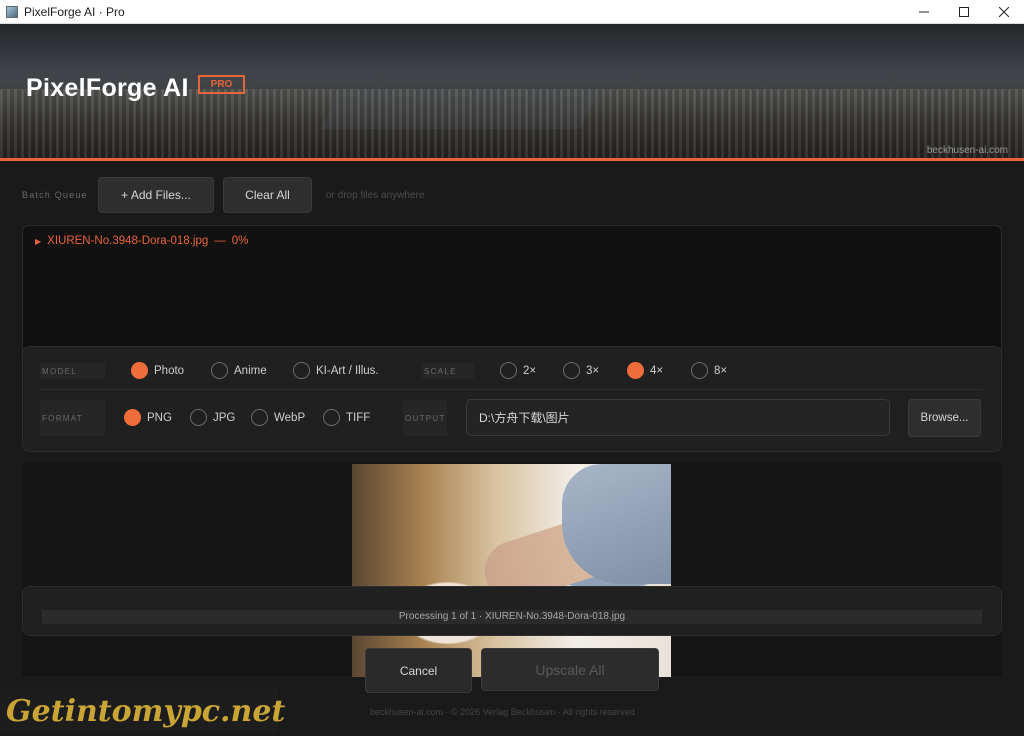  Describe the element at coordinates (678, 417) in the screenshot. I see `output-path-field: D:\方舟下载\图片` at that location.